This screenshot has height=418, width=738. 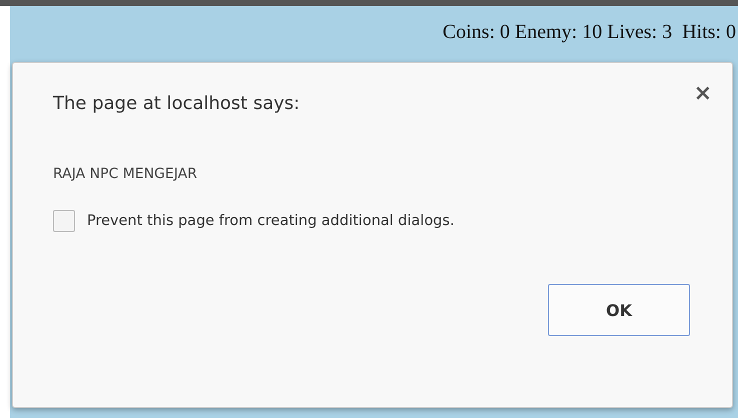 I want to click on game-stats: Coins: 0 Enemy: 10 Lives: 3 Hits: 0, so click(x=589, y=32).